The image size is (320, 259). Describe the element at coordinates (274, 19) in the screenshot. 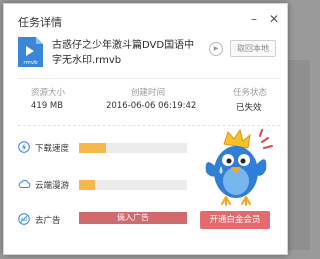

I see `close-icon: ✕` at that location.